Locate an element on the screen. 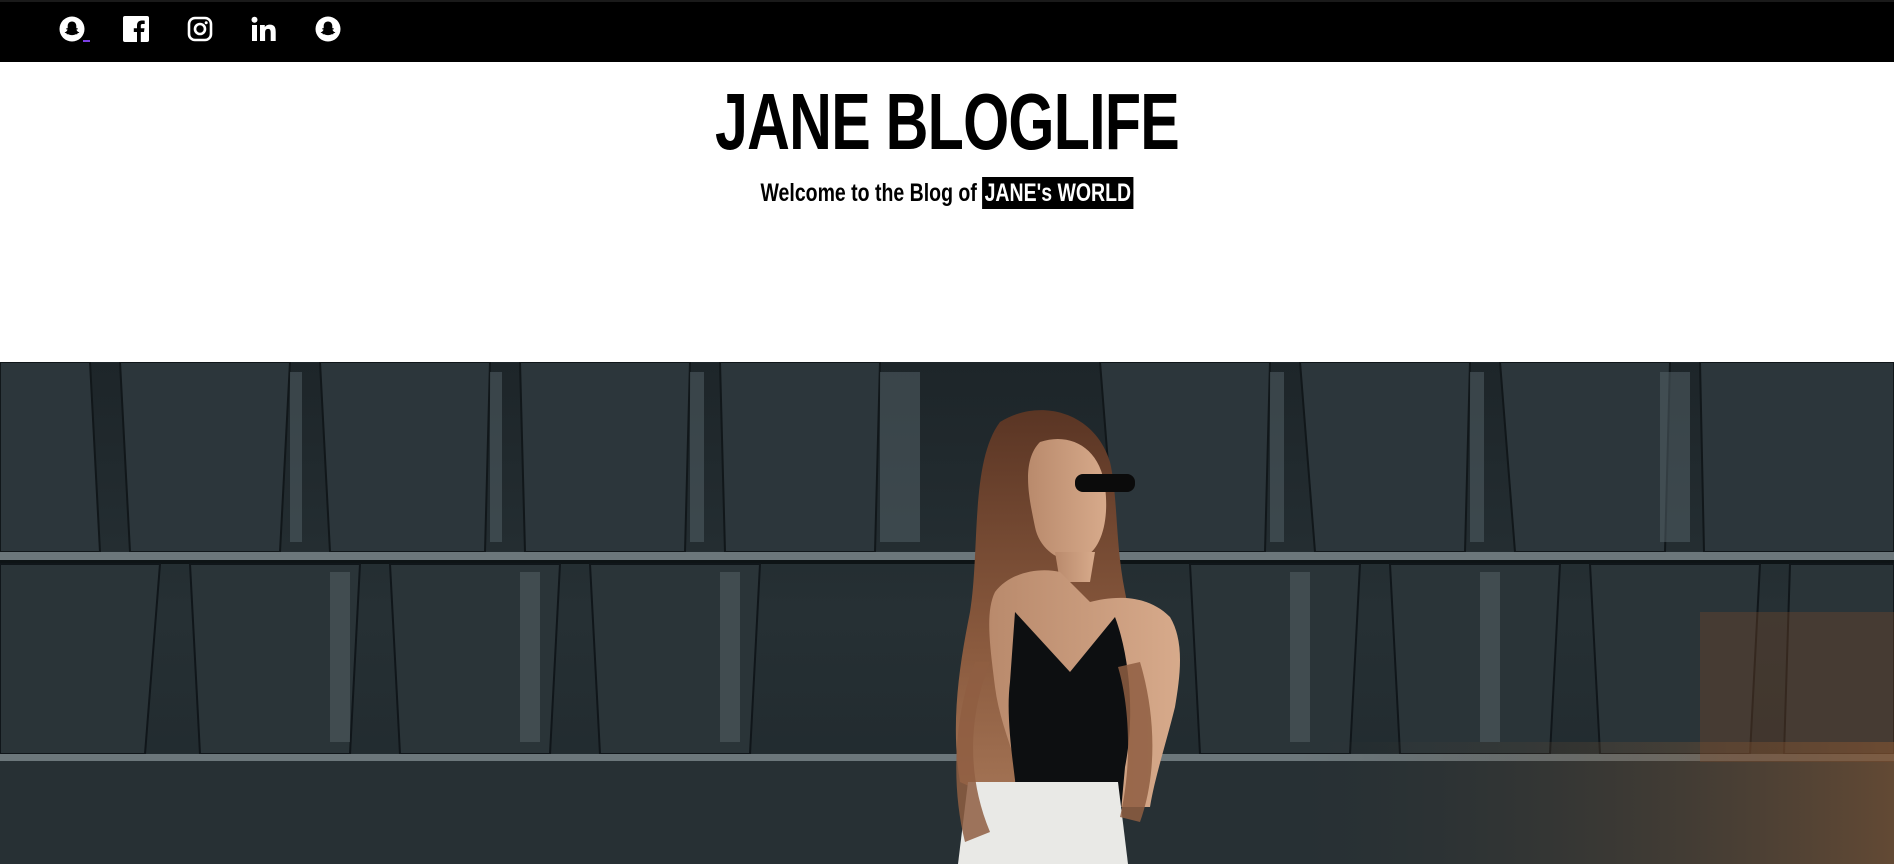  instagram-icon is located at coordinates (200, 29).